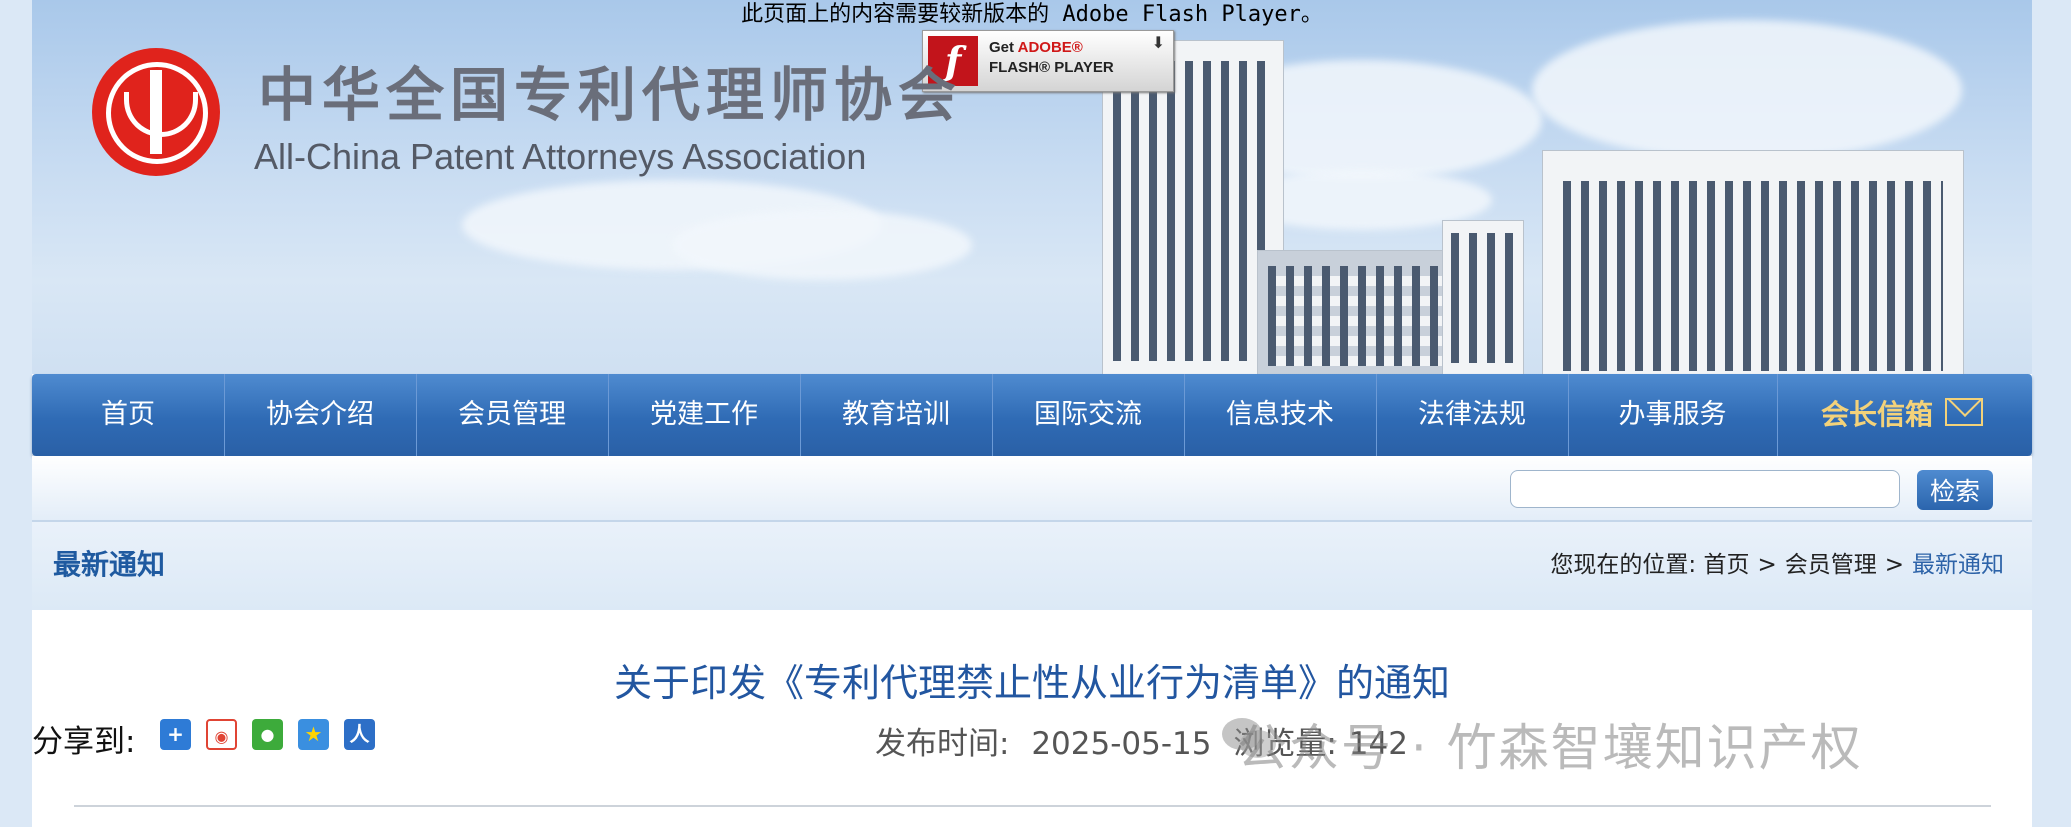  I want to click on flash-get-label: Get, so click(1002, 47).